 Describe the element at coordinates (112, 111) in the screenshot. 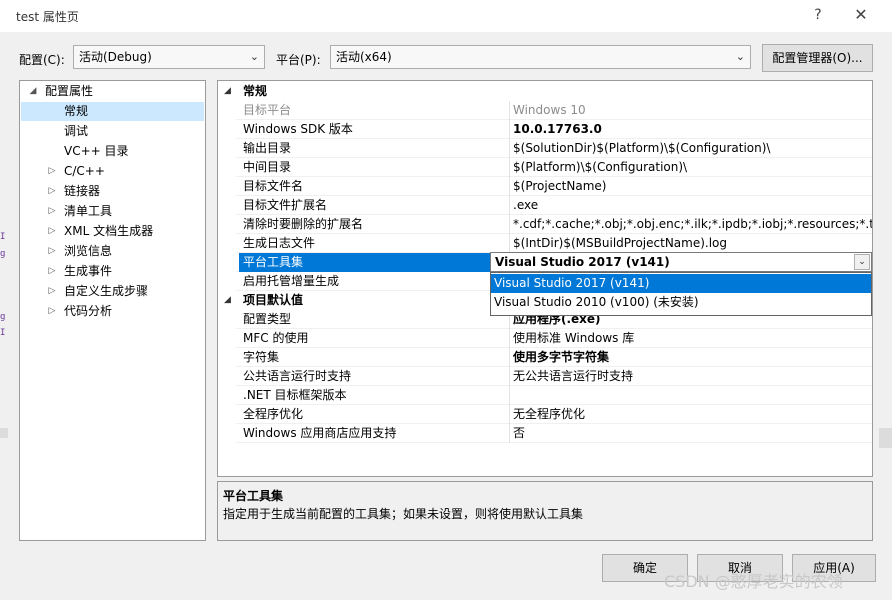

I see `tree-item-general: 常规` at that location.